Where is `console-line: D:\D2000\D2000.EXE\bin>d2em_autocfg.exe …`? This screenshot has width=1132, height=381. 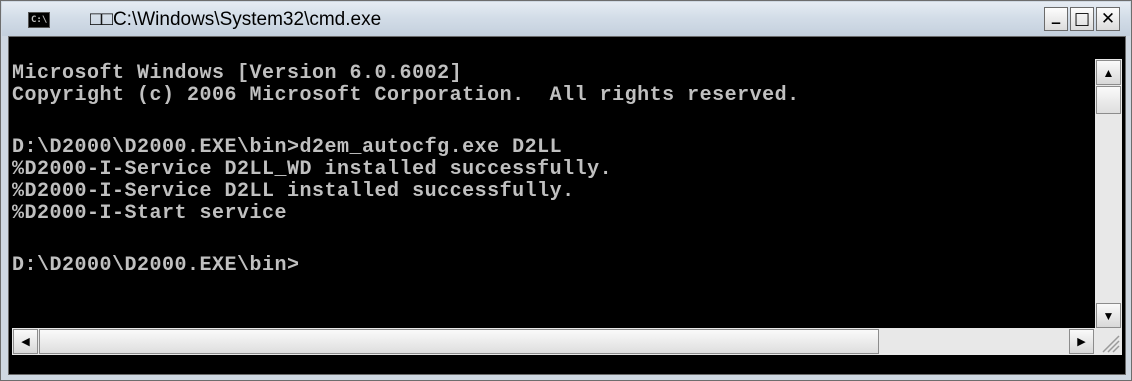
console-line: D:\D2000\D2000.EXE\bin>d2em_autocfg.exe … is located at coordinates (287, 147).